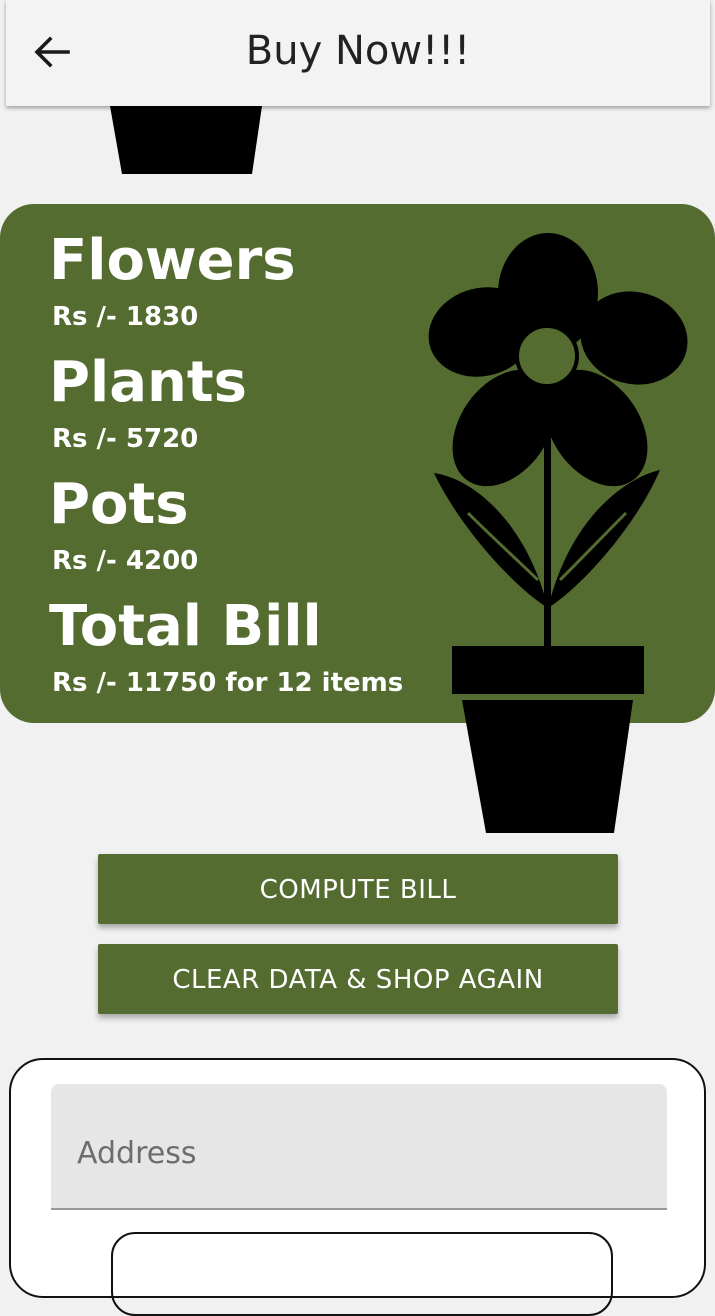  Describe the element at coordinates (125, 439) in the screenshot. I see `plants-price: Rs /- 5720` at that location.